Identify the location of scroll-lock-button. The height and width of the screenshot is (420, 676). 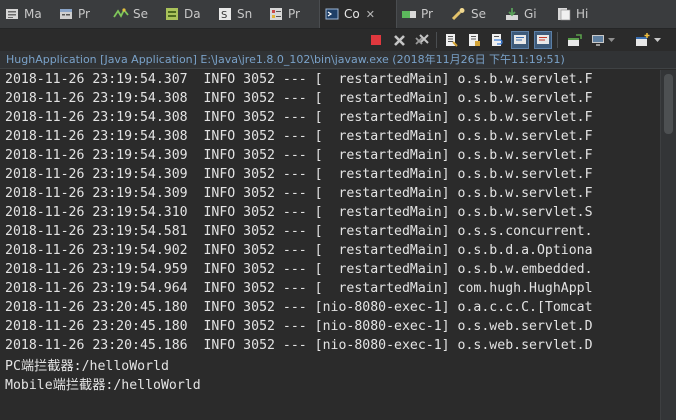
(474, 40).